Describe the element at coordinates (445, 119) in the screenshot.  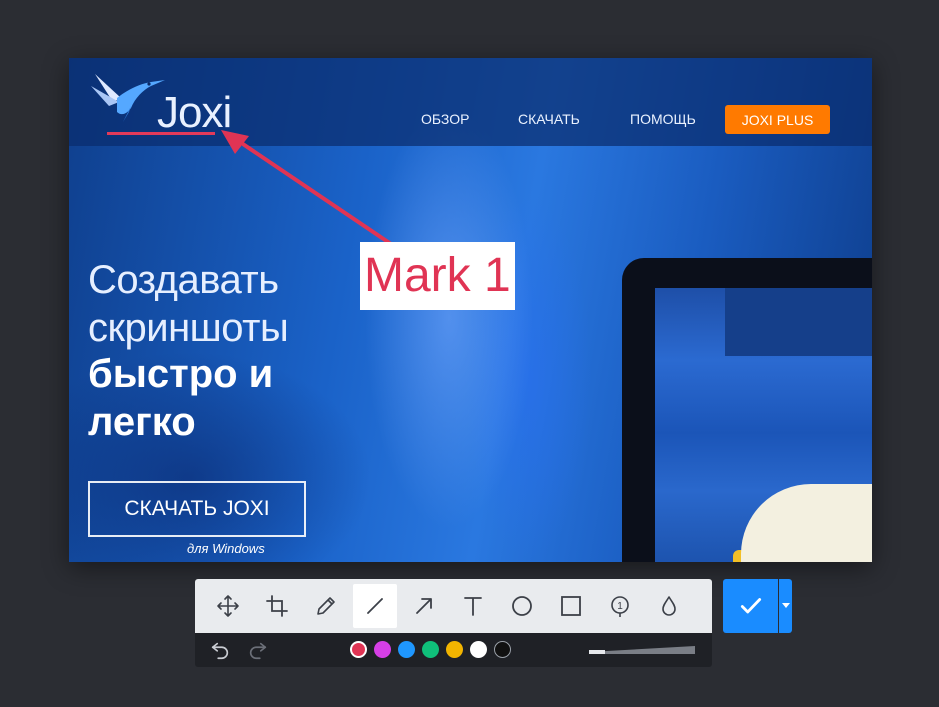
I see `nav-overview: ОБЗОР` at that location.